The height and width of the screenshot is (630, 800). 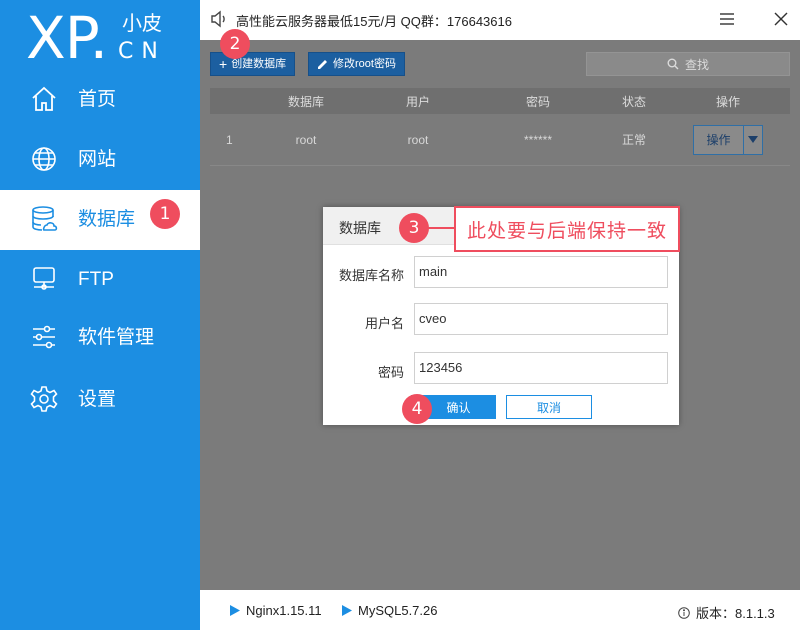 I want to click on database-name-input: main, so click(x=541, y=272).